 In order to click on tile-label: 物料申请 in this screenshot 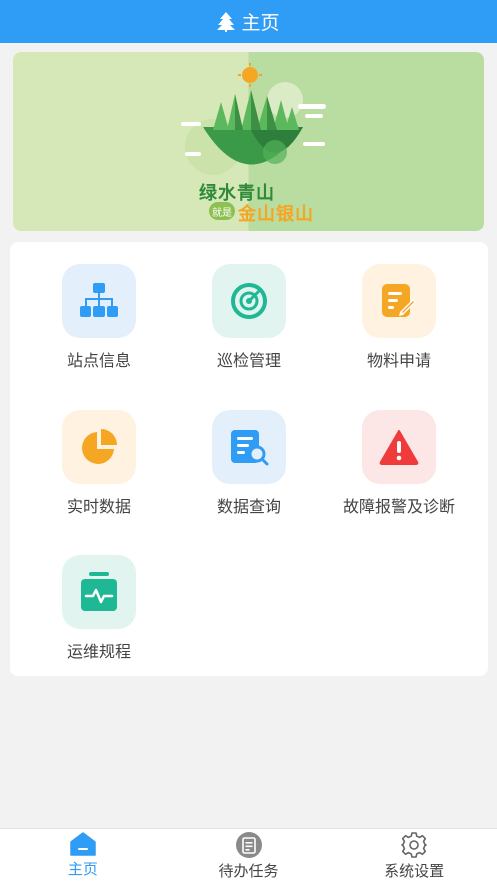, I will do `click(398, 360)`.